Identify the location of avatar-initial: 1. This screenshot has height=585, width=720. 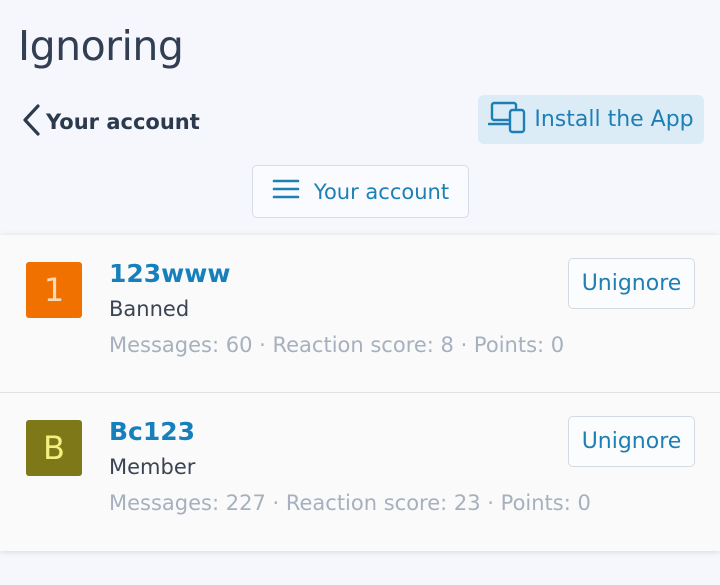
(54, 290).